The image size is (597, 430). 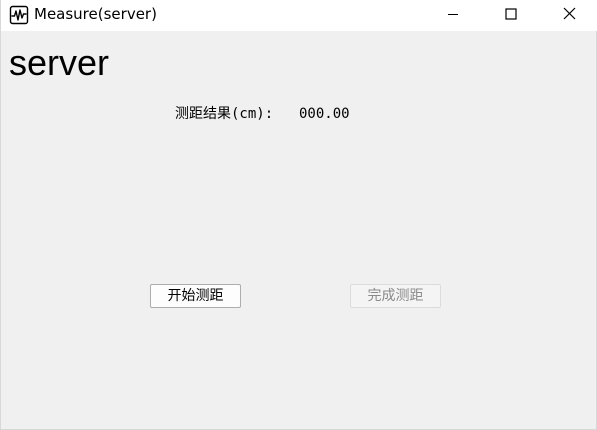 I want to click on start-measure-button: 开始测距, so click(x=195, y=296).